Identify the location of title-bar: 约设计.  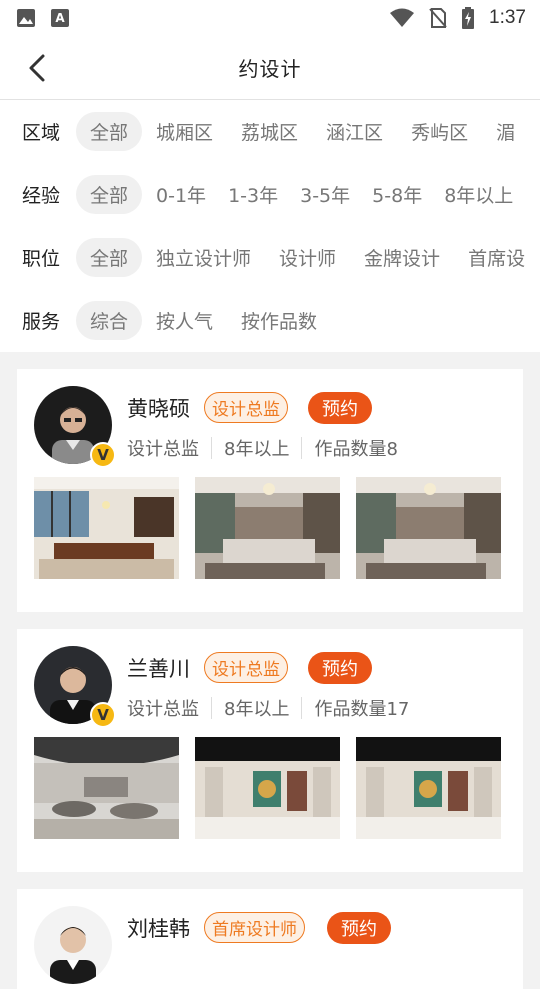
(270, 68).